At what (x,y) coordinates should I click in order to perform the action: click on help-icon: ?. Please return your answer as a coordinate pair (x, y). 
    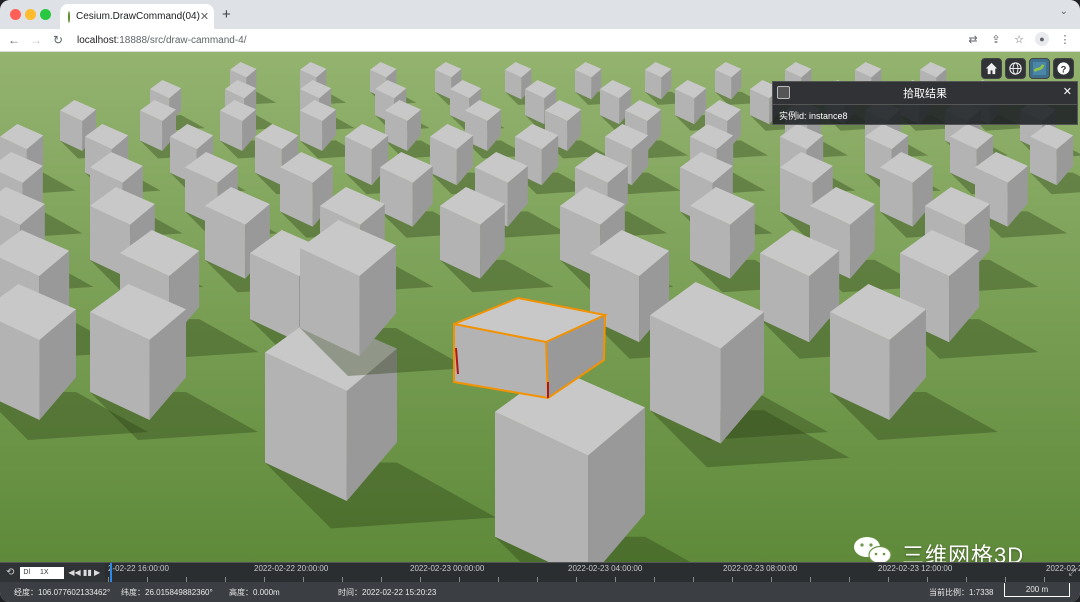
    Looking at the image, I should click on (1063, 68).